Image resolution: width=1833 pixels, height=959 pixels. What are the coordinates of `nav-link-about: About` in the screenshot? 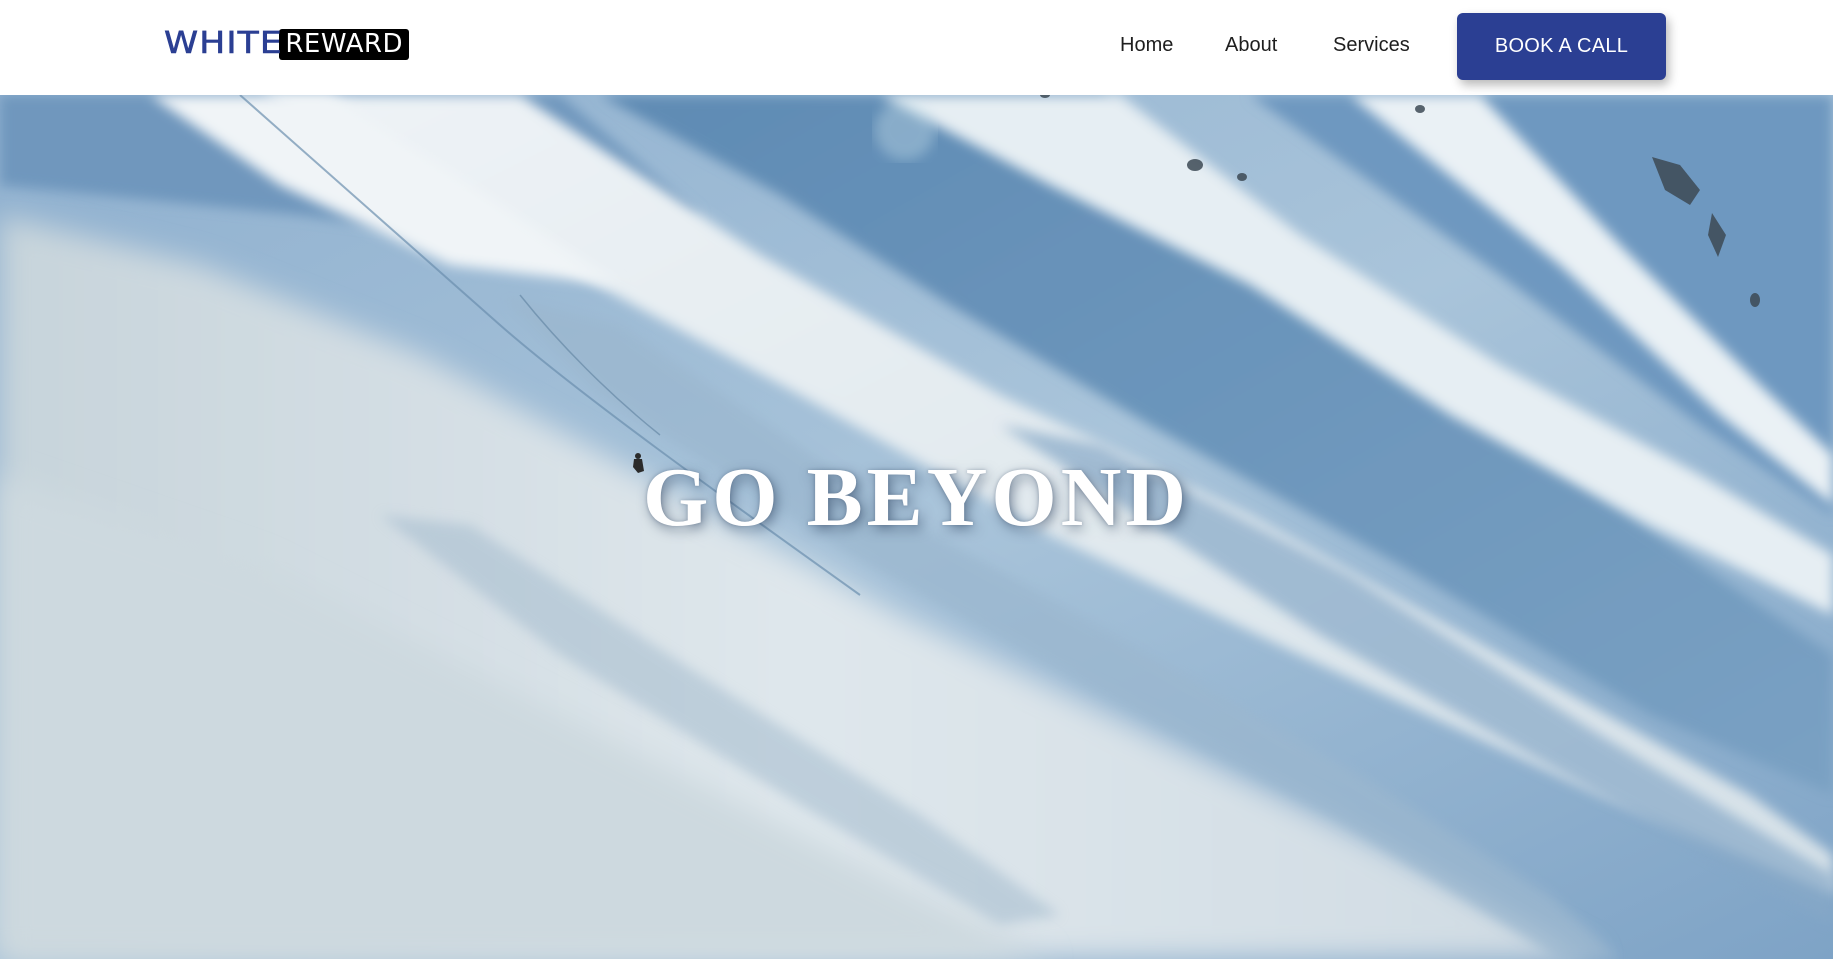 It's located at (1251, 45).